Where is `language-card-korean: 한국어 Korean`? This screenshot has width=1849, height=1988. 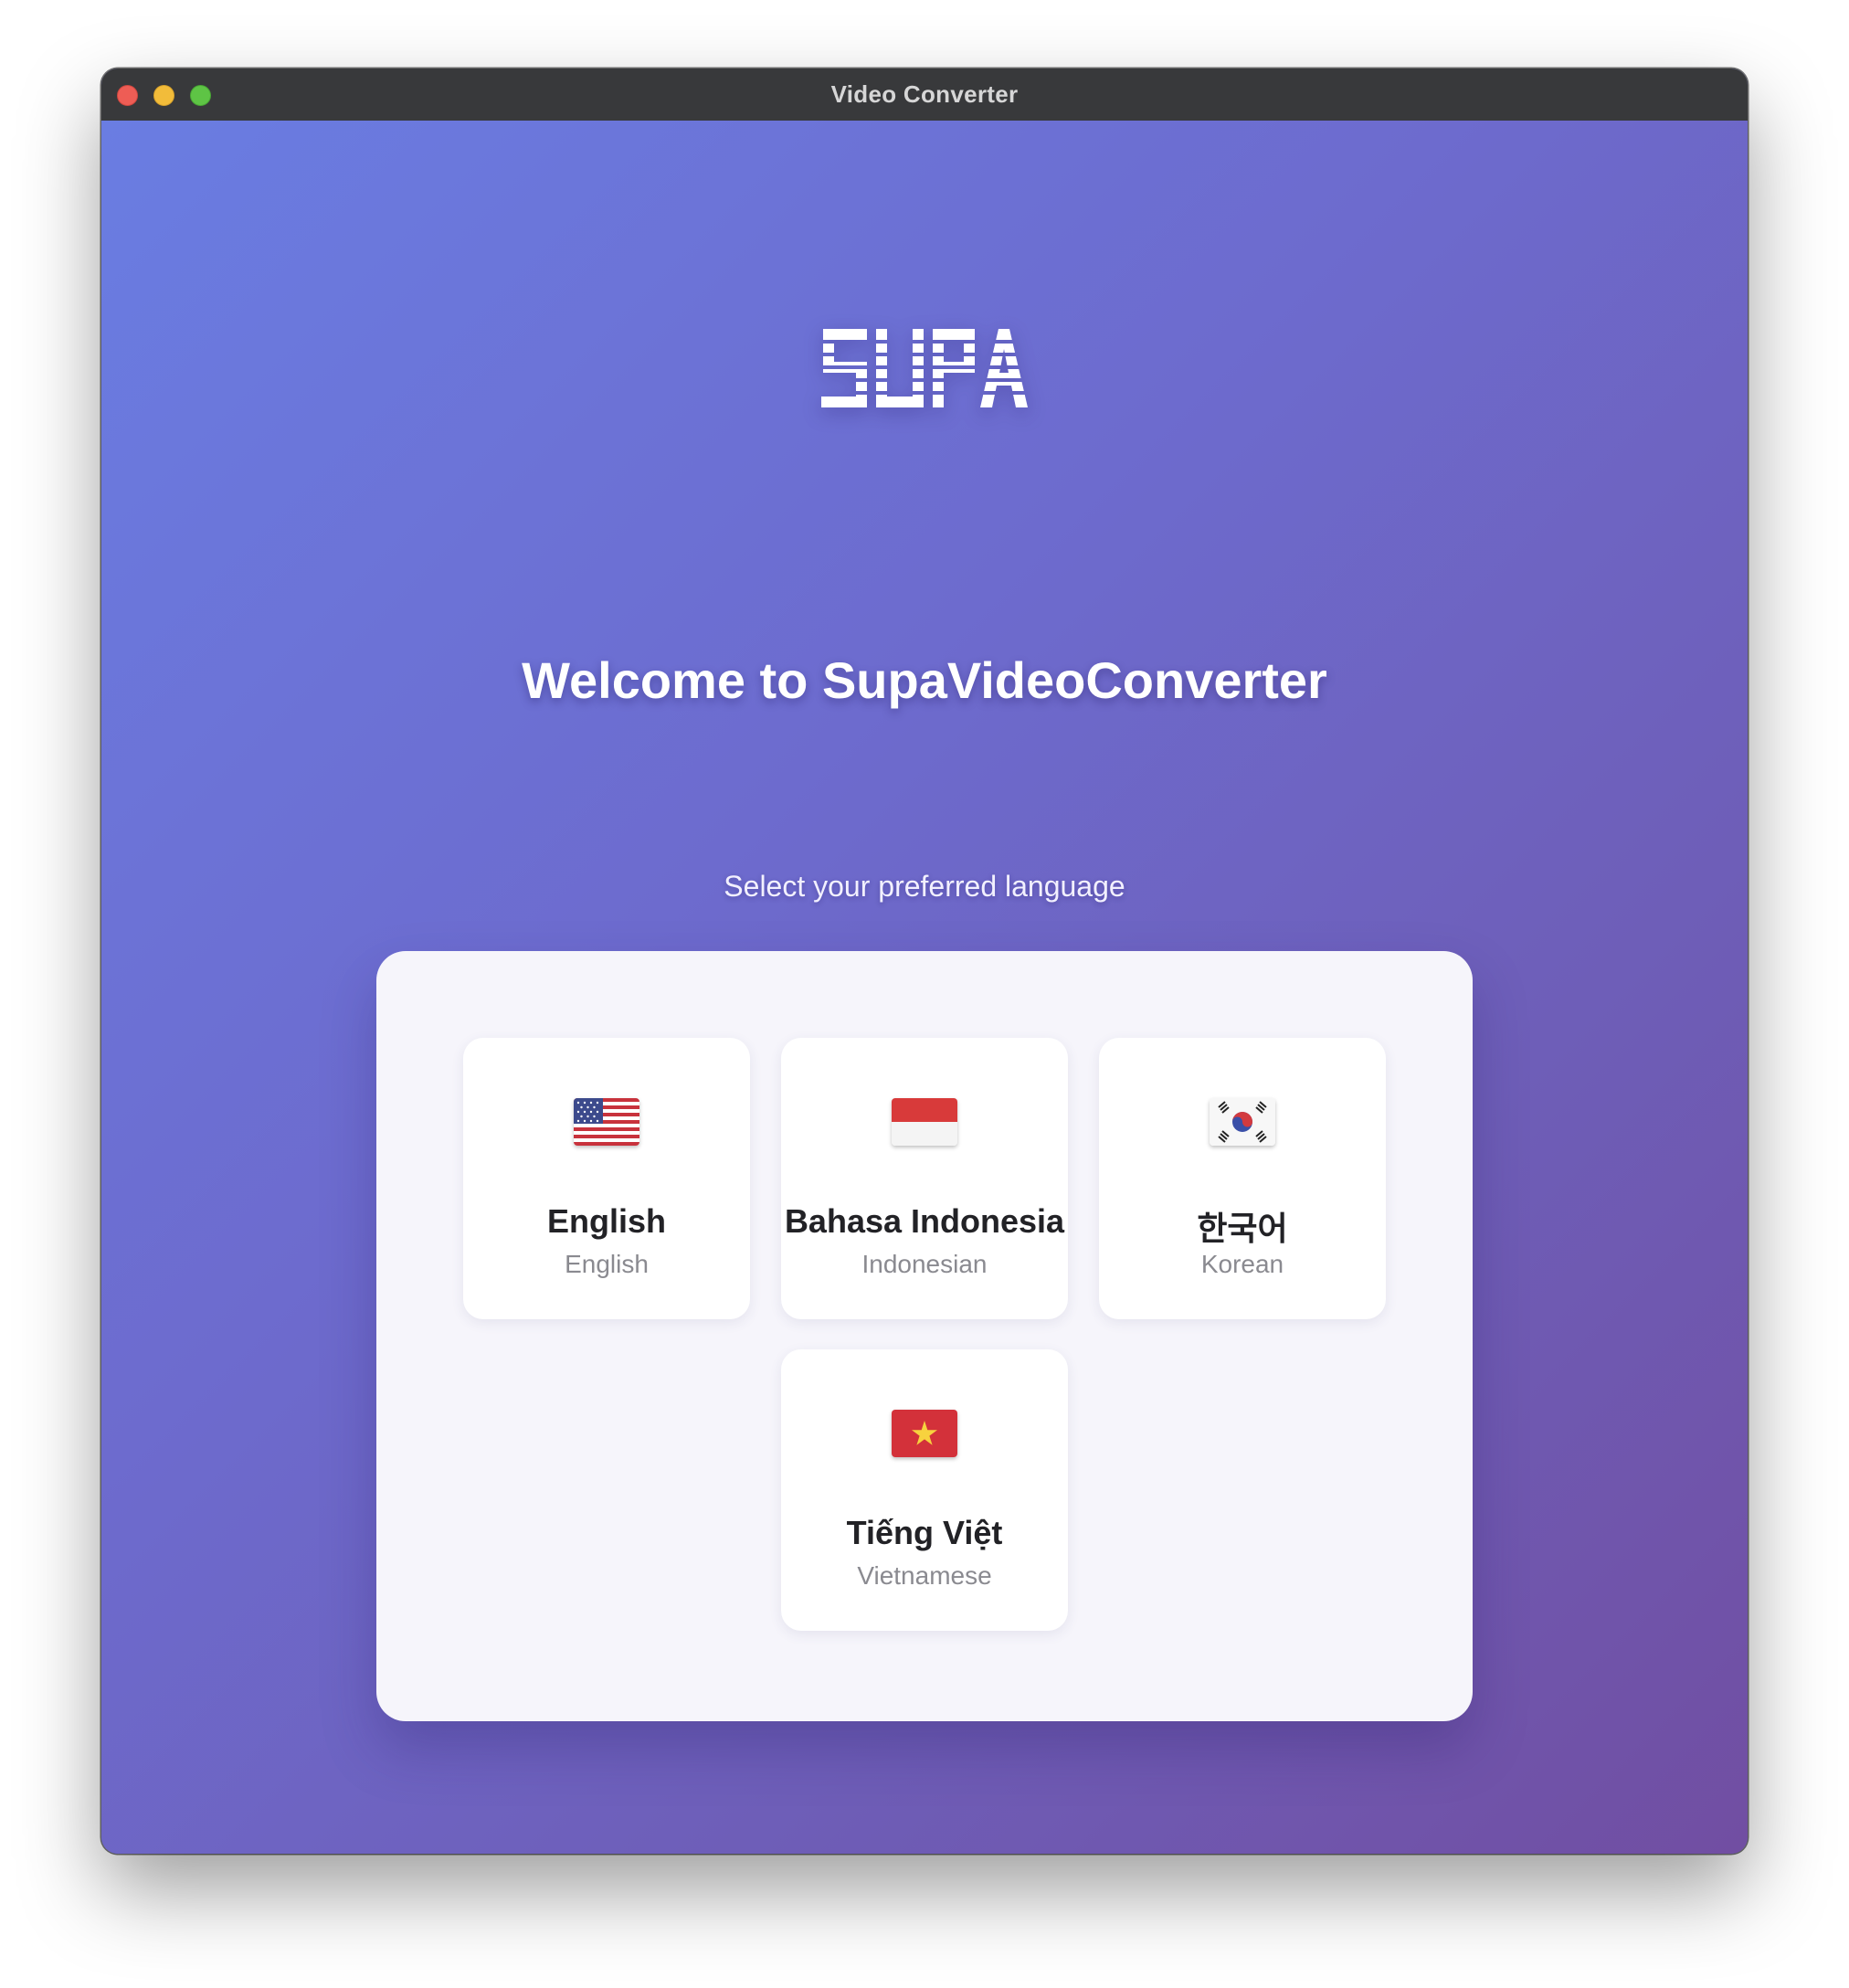 language-card-korean: 한국어 Korean is located at coordinates (1242, 1178).